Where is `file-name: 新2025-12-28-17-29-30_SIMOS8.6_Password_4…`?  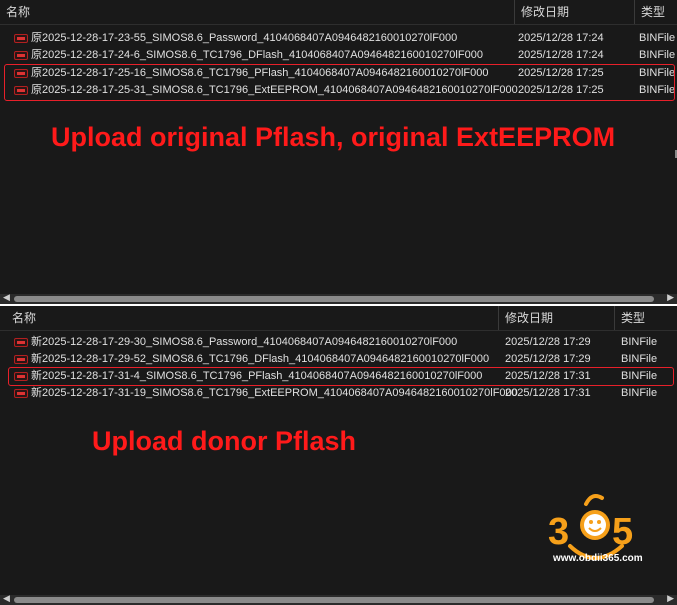 file-name: 新2025-12-28-17-29-30_SIMOS8.6_Password_4… is located at coordinates (244, 342).